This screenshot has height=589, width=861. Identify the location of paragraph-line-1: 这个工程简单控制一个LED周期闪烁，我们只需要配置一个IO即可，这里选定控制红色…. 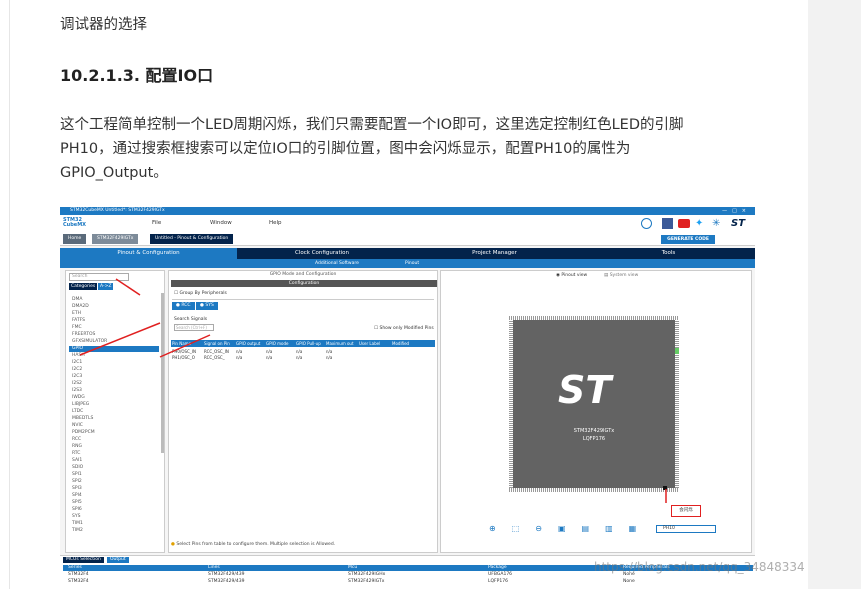
(372, 125).